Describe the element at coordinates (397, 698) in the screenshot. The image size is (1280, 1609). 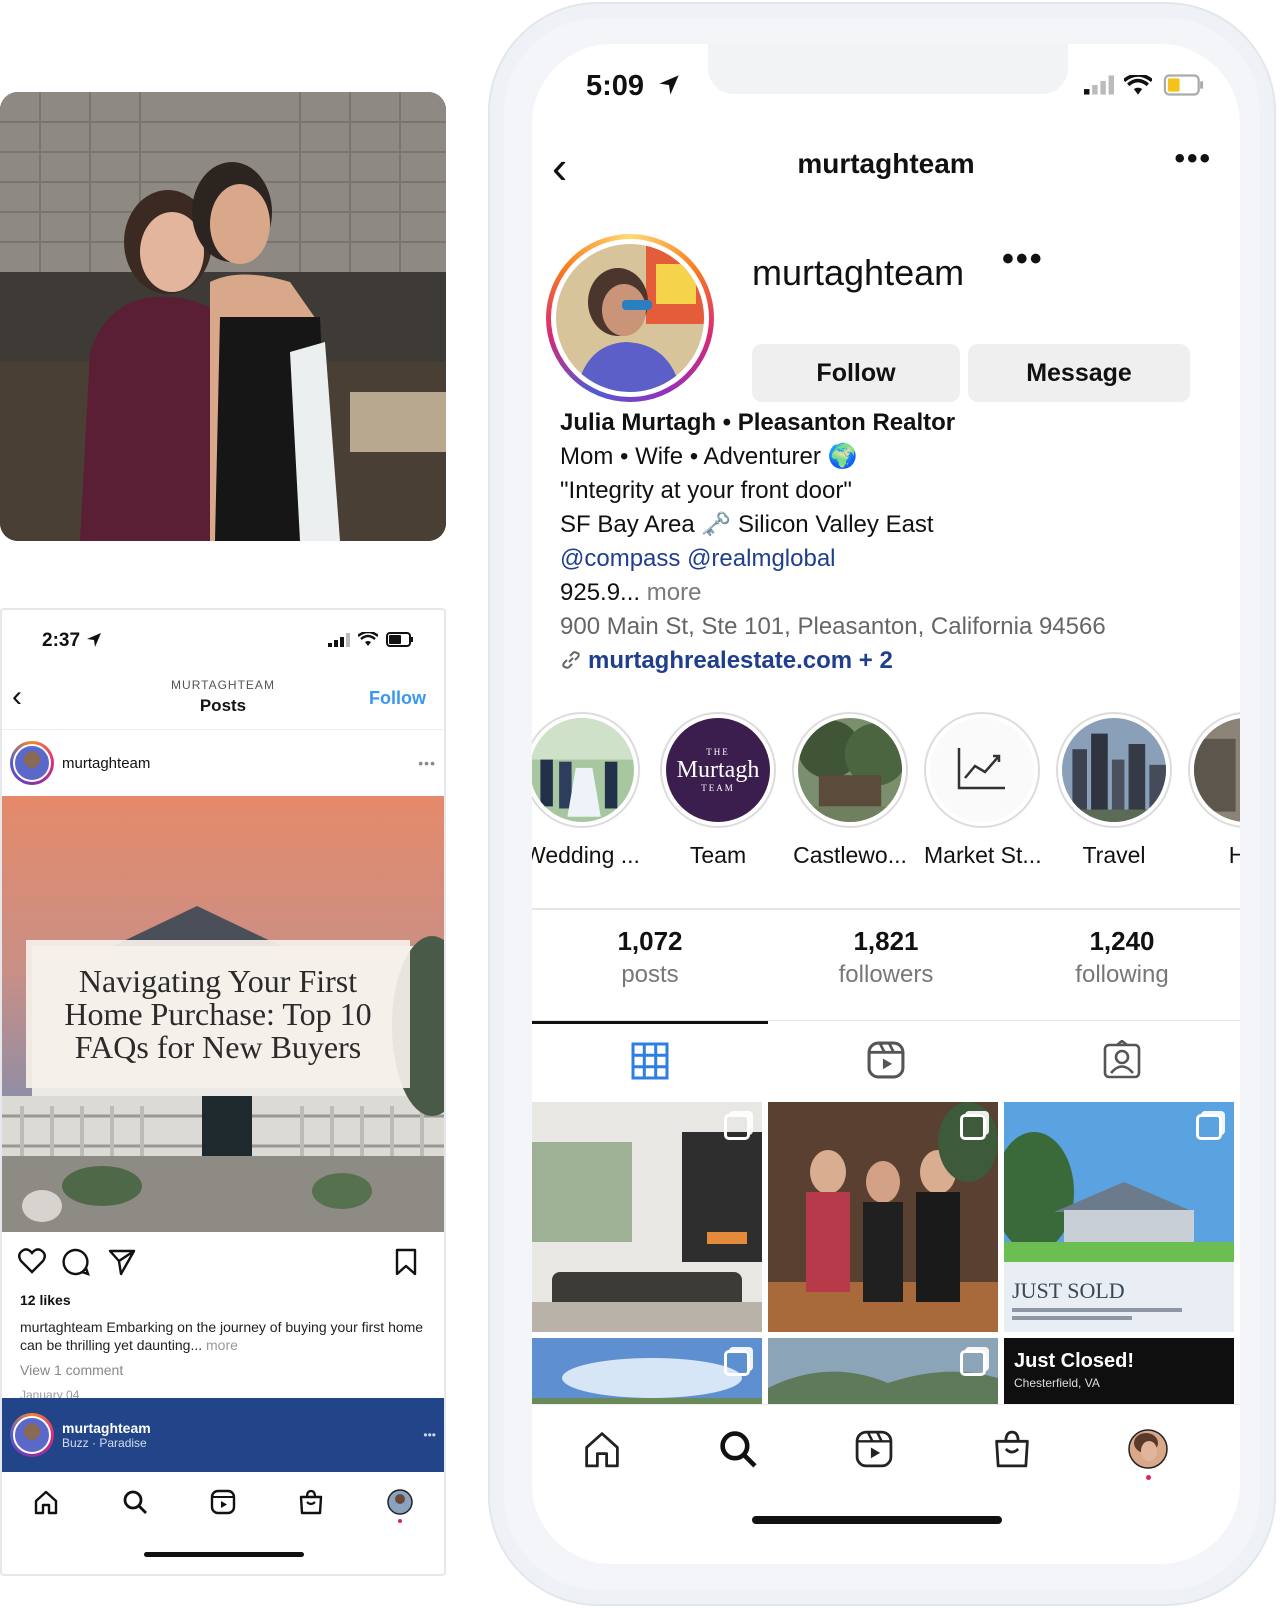
I see `follow-link: Follow` at that location.